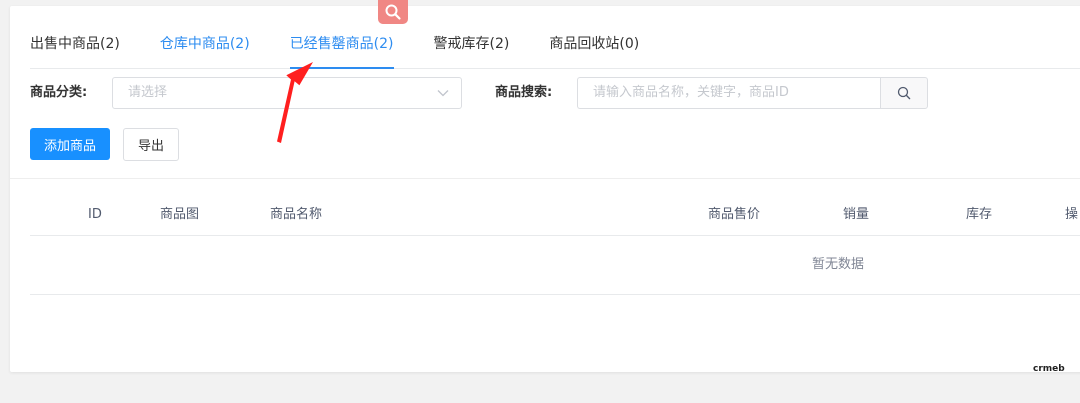 The image size is (1080, 403). Describe the element at coordinates (472, 51) in the screenshot. I see `tab-stock-alert: 警戒库存(2)` at that location.